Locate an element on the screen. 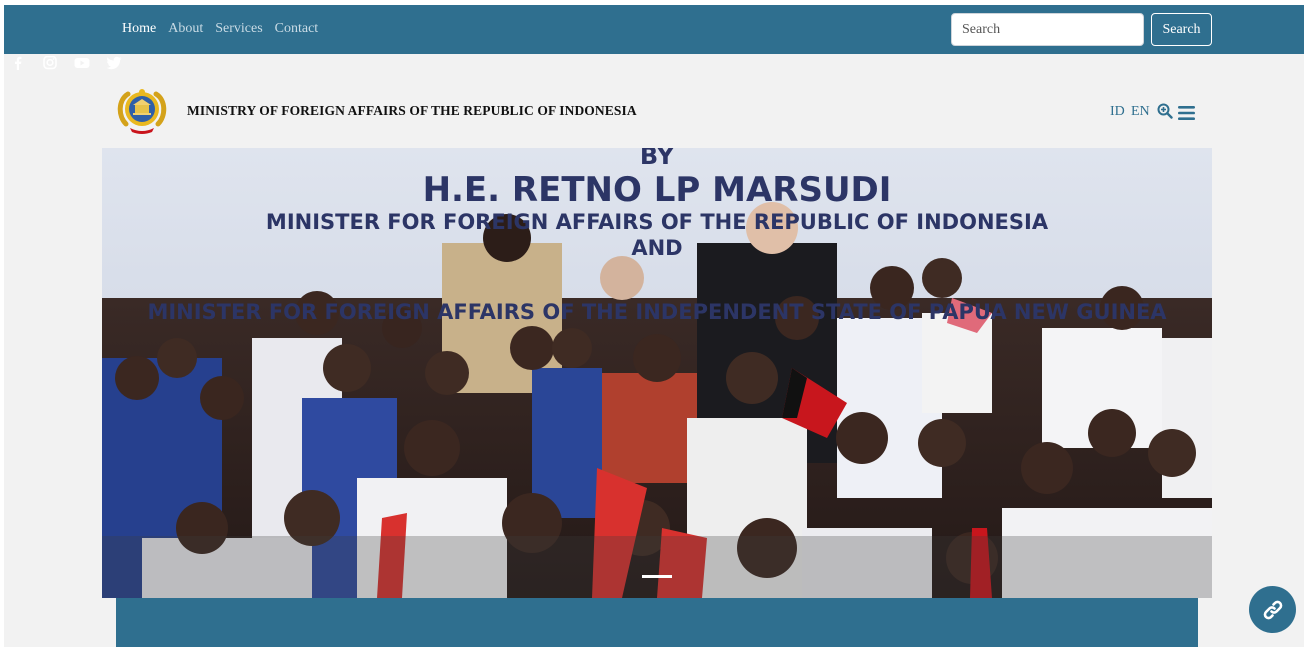 This screenshot has width=1307, height=647. nav-links: Home About Services Contact is located at coordinates (220, 29).